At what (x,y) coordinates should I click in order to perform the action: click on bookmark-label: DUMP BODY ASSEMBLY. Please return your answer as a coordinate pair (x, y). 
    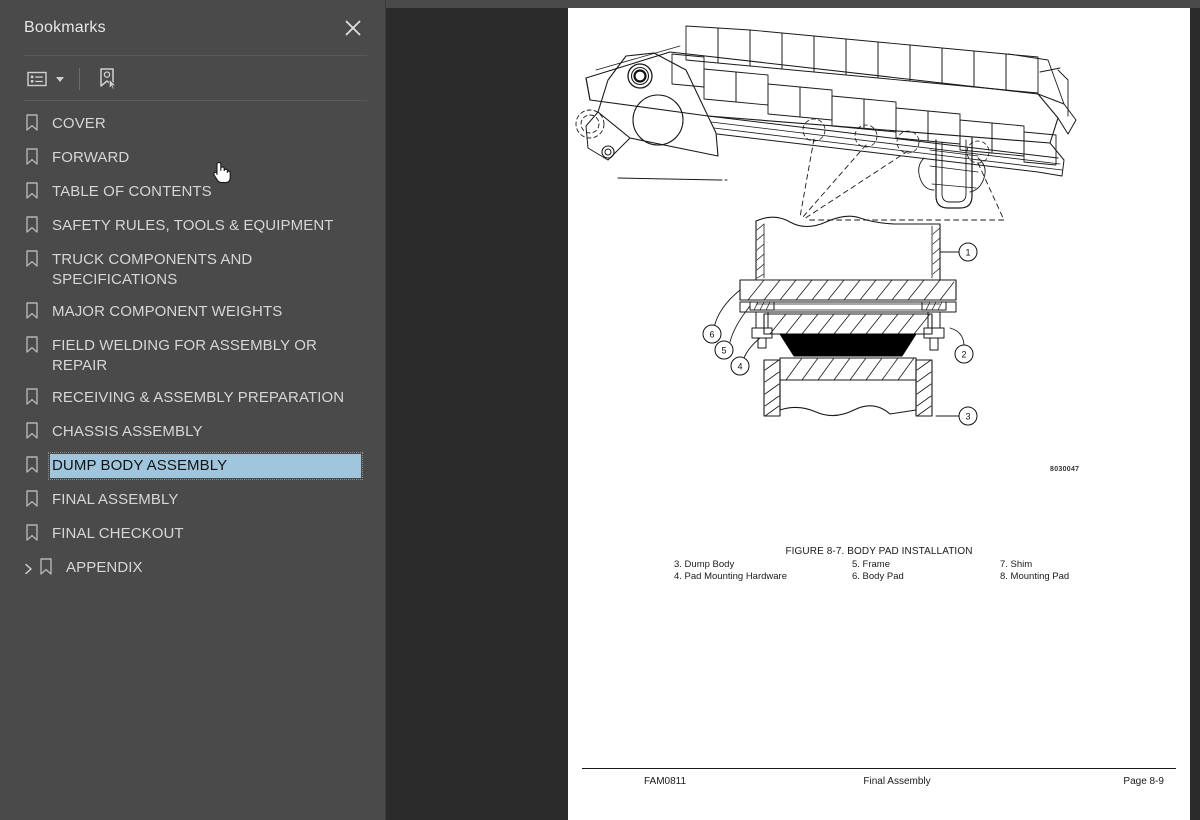
    Looking at the image, I should click on (205, 466).